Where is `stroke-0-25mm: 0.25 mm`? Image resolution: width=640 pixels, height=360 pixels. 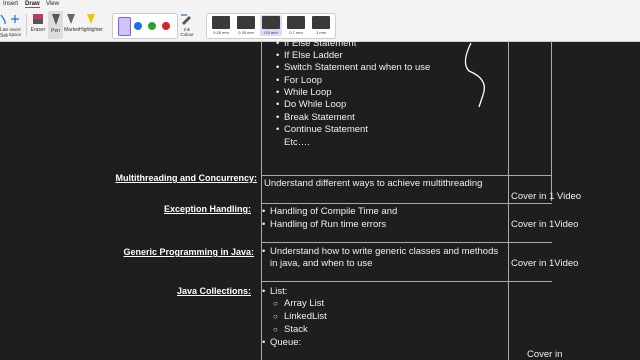
stroke-0-25mm: 0.25 mm is located at coordinates (221, 25).